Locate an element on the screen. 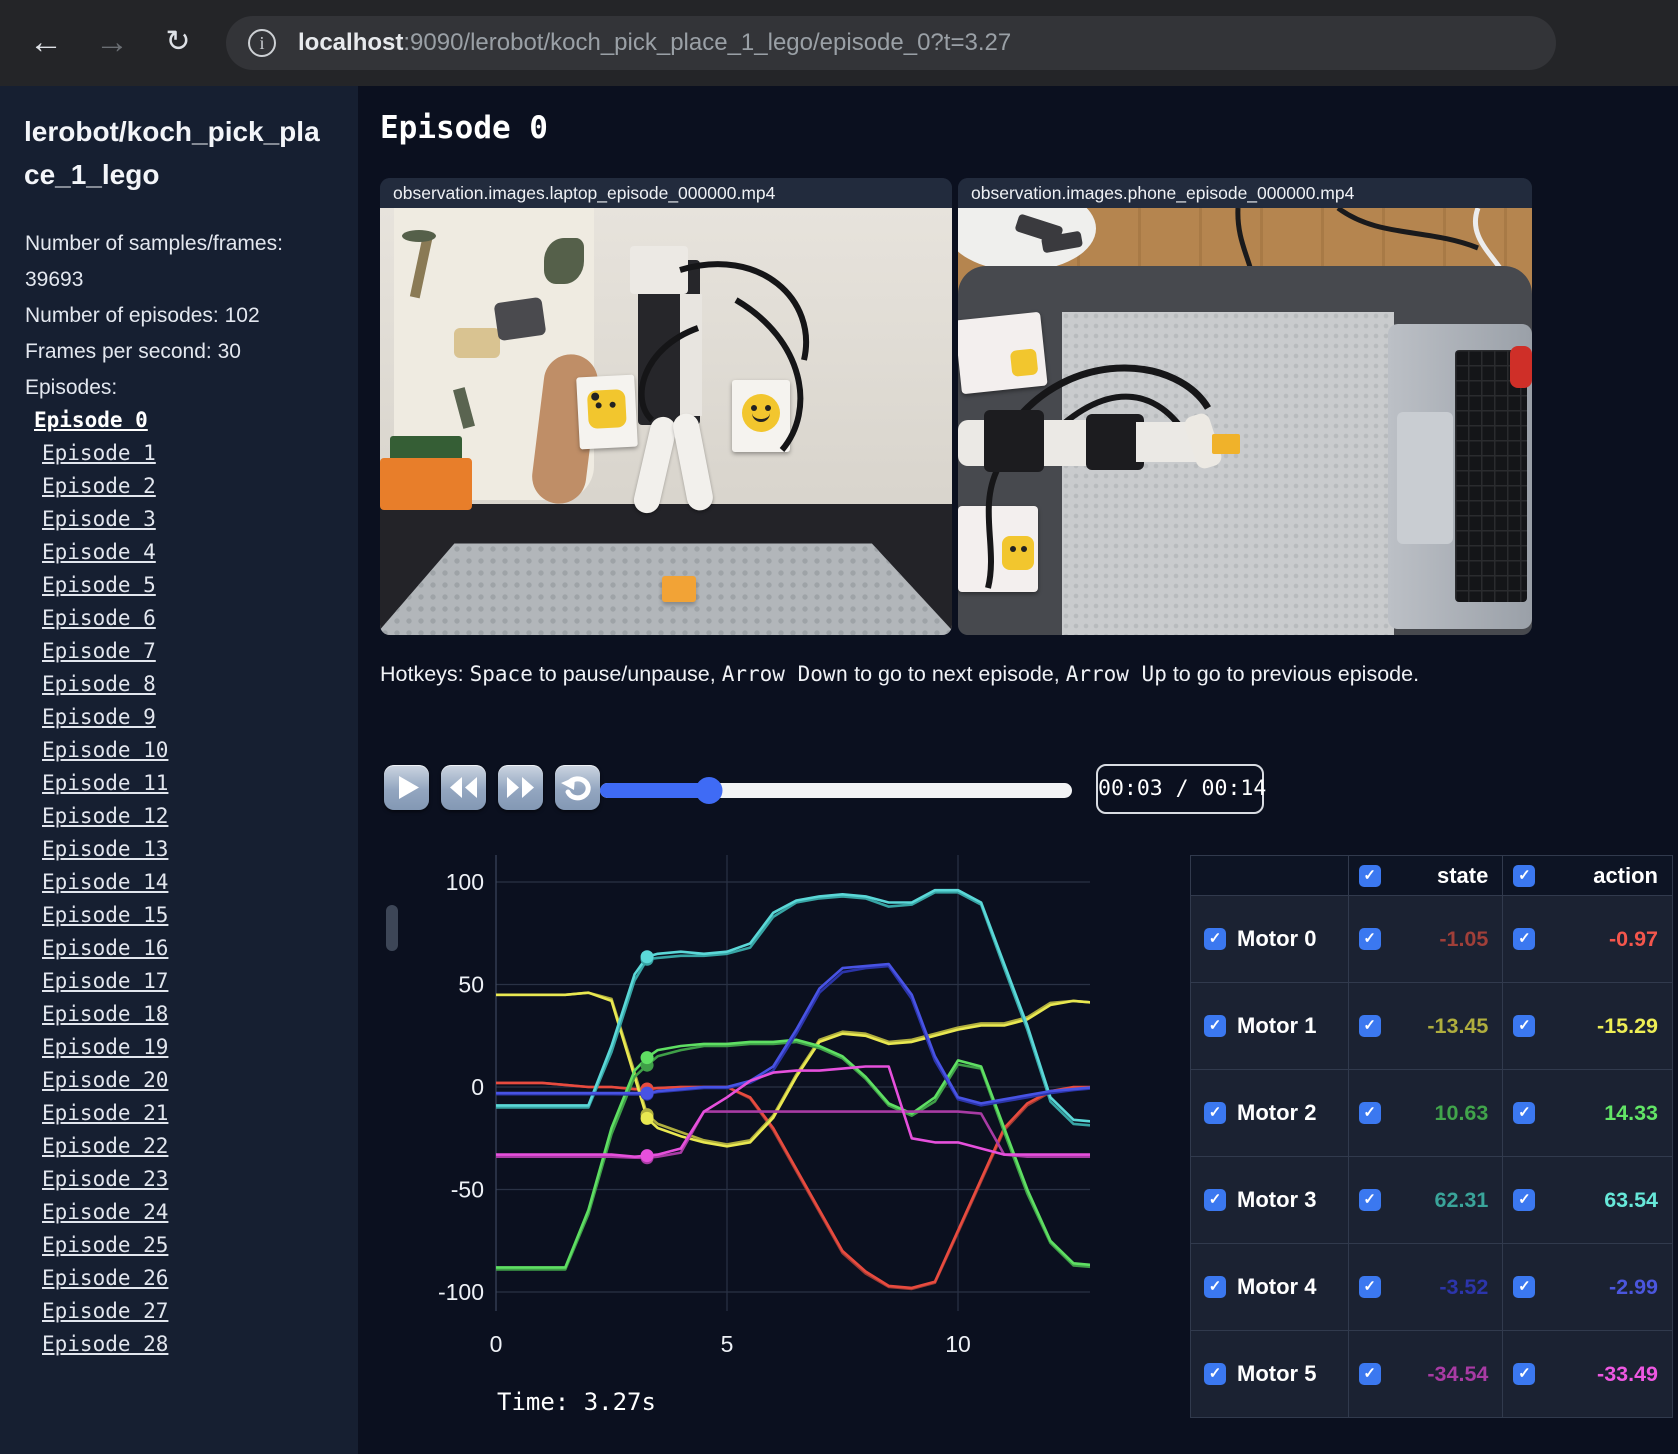 This screenshot has width=1678, height=1454. action-value: 63.54 is located at coordinates (1631, 1199).